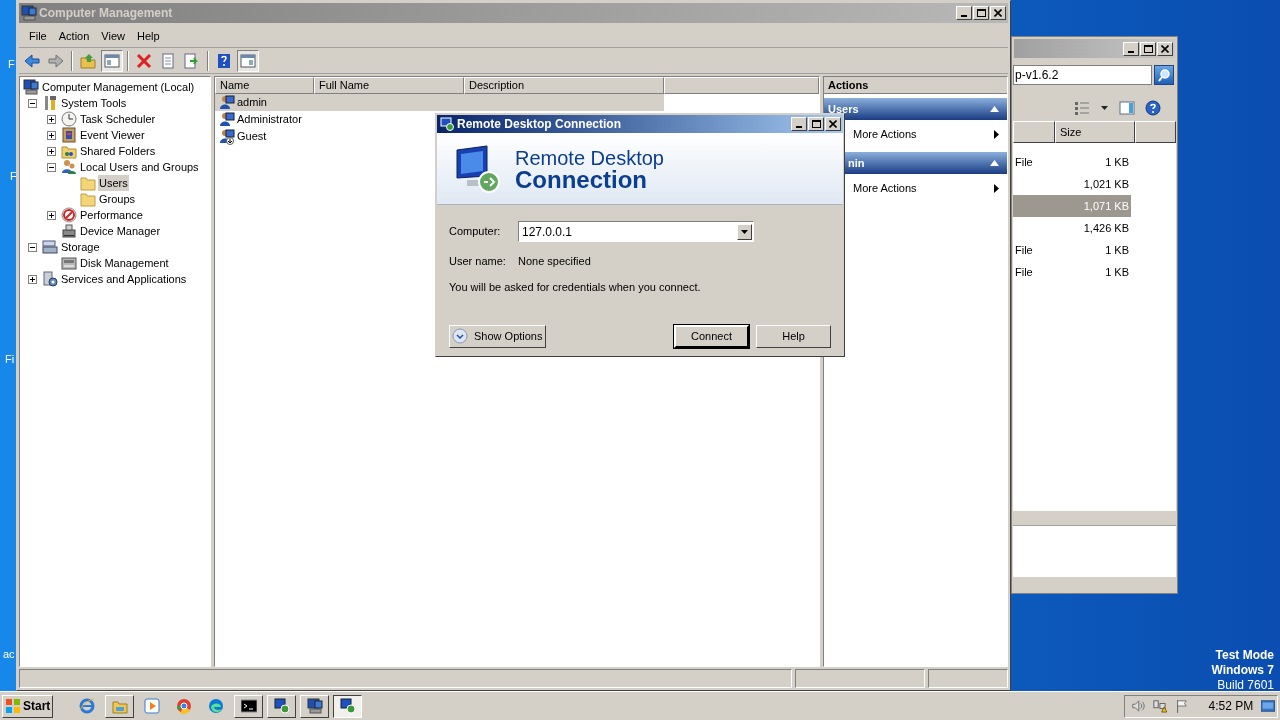 This screenshot has width=1280, height=720. What do you see at coordinates (252, 103) in the screenshot?
I see `user-name: admin` at bounding box center [252, 103].